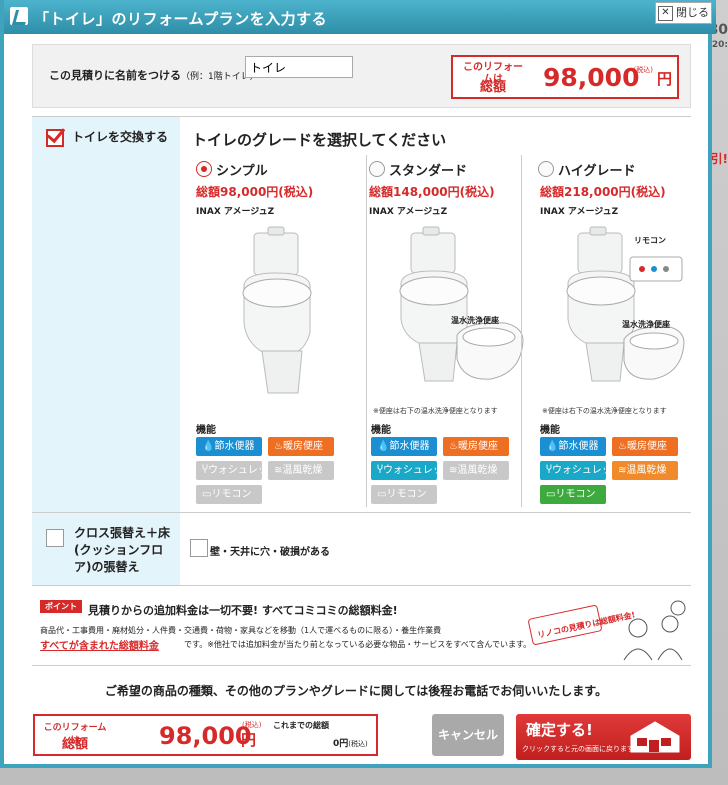 The height and width of the screenshot is (785, 728). I want to click on grade-radio-simple, so click(204, 169).